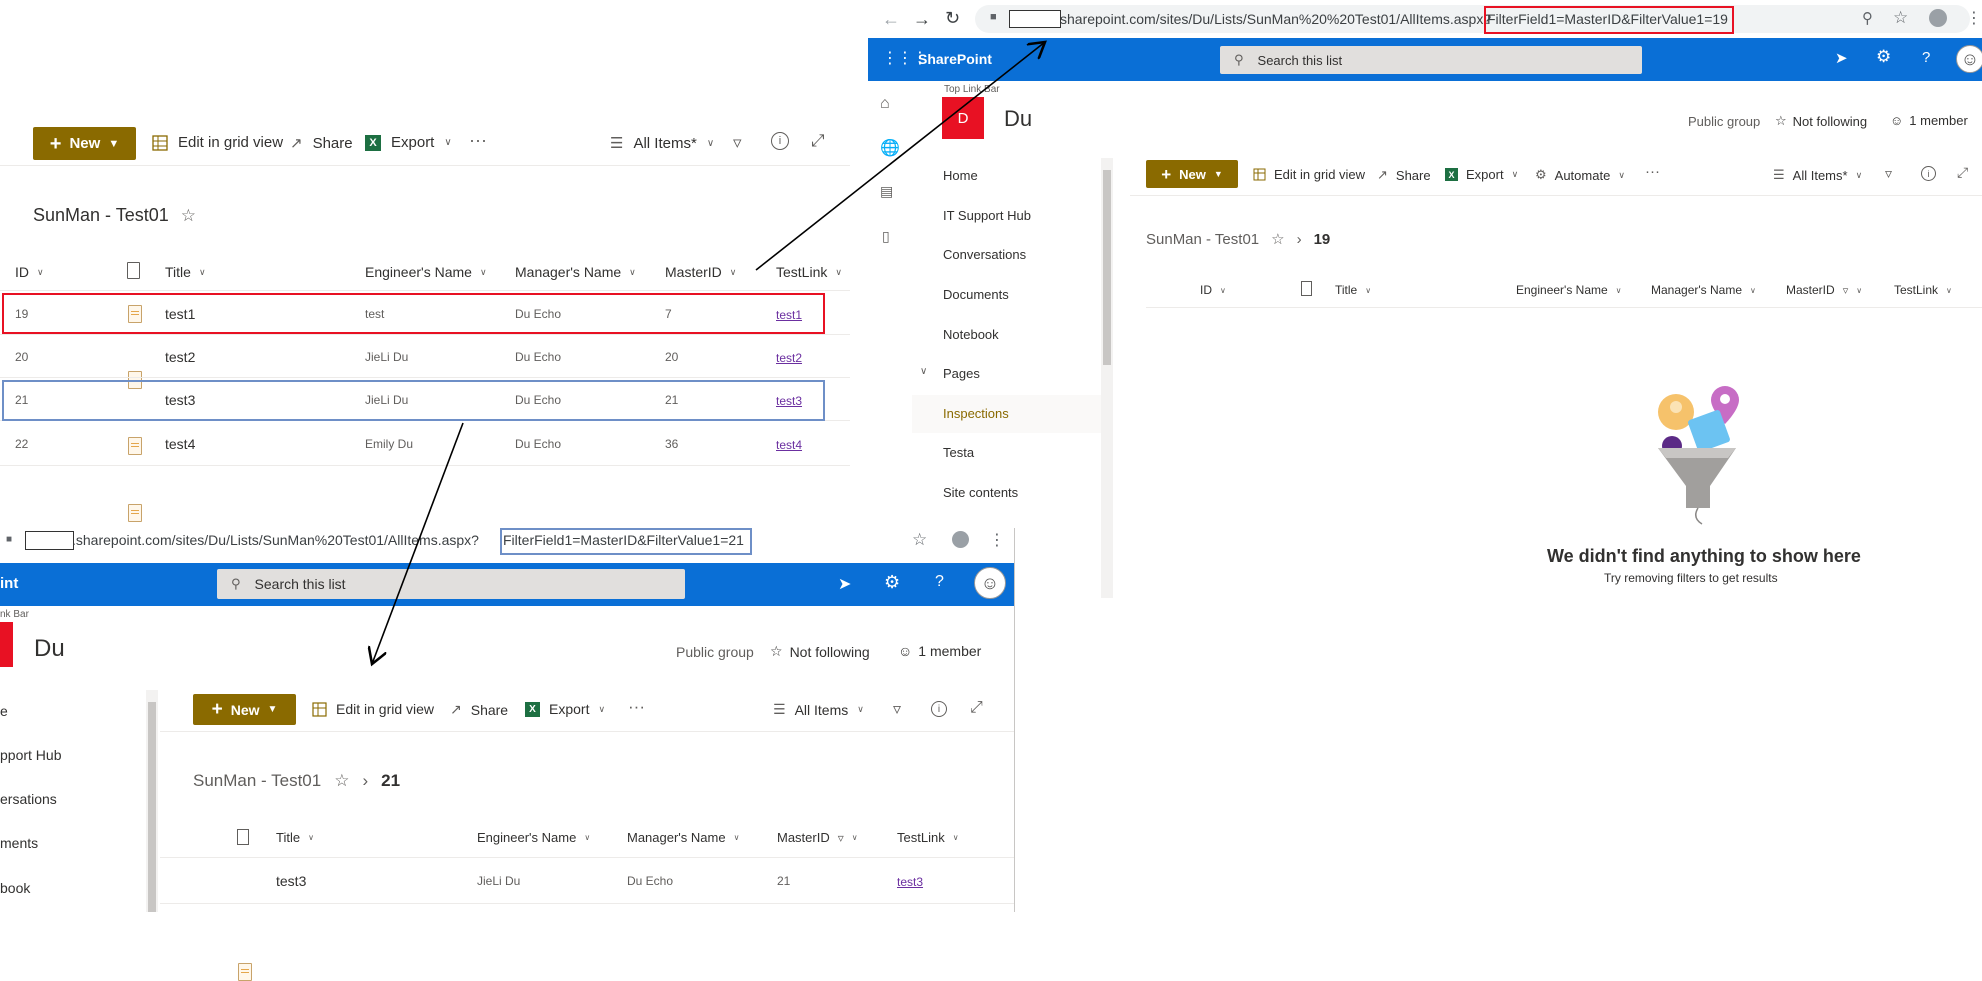 The height and width of the screenshot is (981, 1982). What do you see at coordinates (4, 711) in the screenshot?
I see `nav-item-home: e` at bounding box center [4, 711].